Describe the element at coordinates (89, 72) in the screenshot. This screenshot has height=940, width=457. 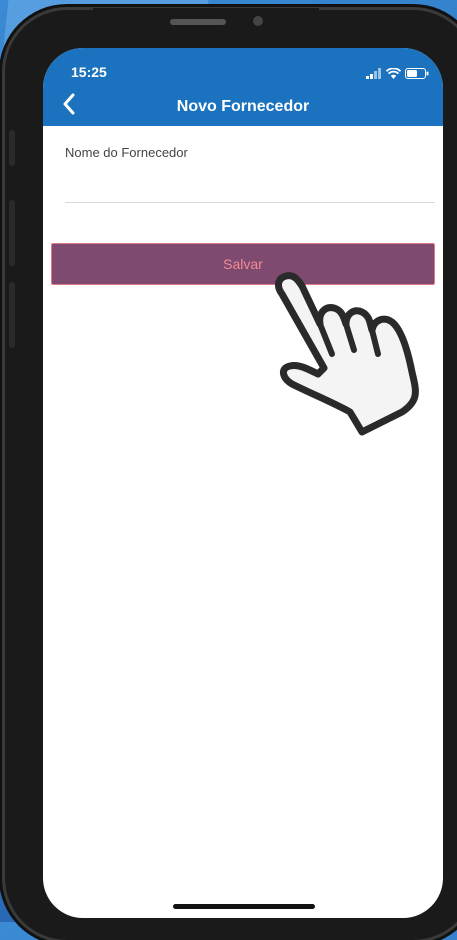
I see `status-time: 15:25` at that location.